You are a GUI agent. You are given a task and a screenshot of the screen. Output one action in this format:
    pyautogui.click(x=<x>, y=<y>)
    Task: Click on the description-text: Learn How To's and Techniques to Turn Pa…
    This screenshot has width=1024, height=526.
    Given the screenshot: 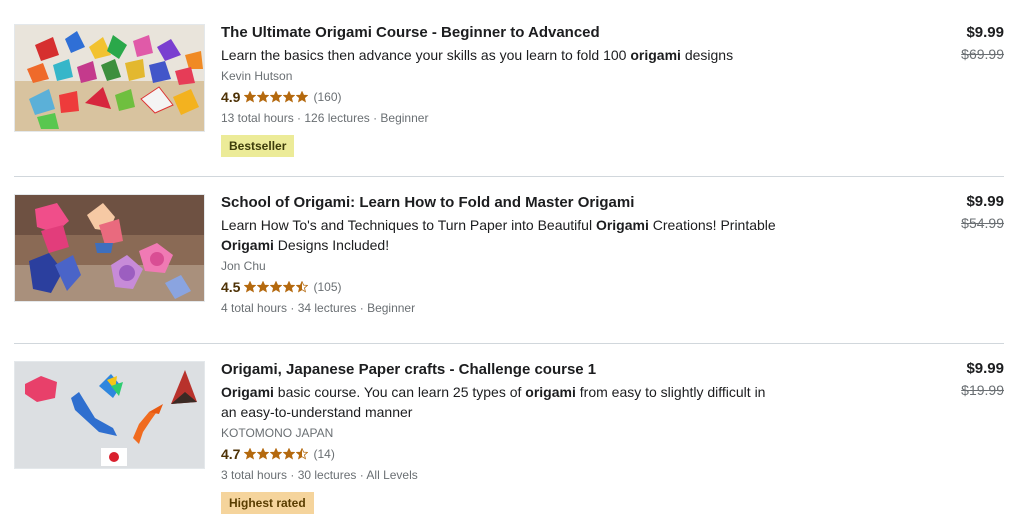 What is the action you would take?
    pyautogui.click(x=408, y=225)
    